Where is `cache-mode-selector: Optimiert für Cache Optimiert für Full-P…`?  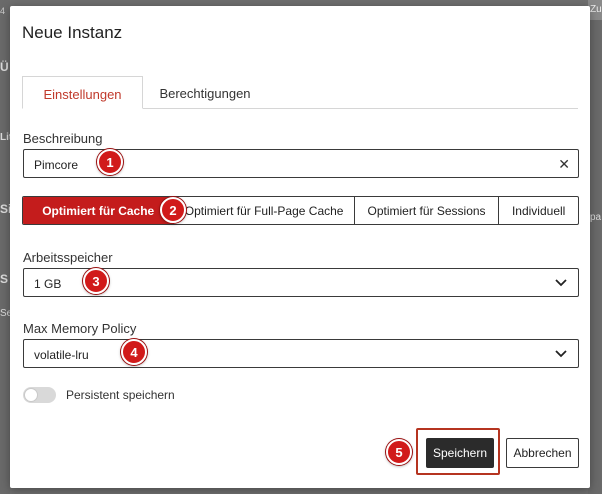 cache-mode-selector: Optimiert für Cache Optimiert für Full-P… is located at coordinates (300, 210).